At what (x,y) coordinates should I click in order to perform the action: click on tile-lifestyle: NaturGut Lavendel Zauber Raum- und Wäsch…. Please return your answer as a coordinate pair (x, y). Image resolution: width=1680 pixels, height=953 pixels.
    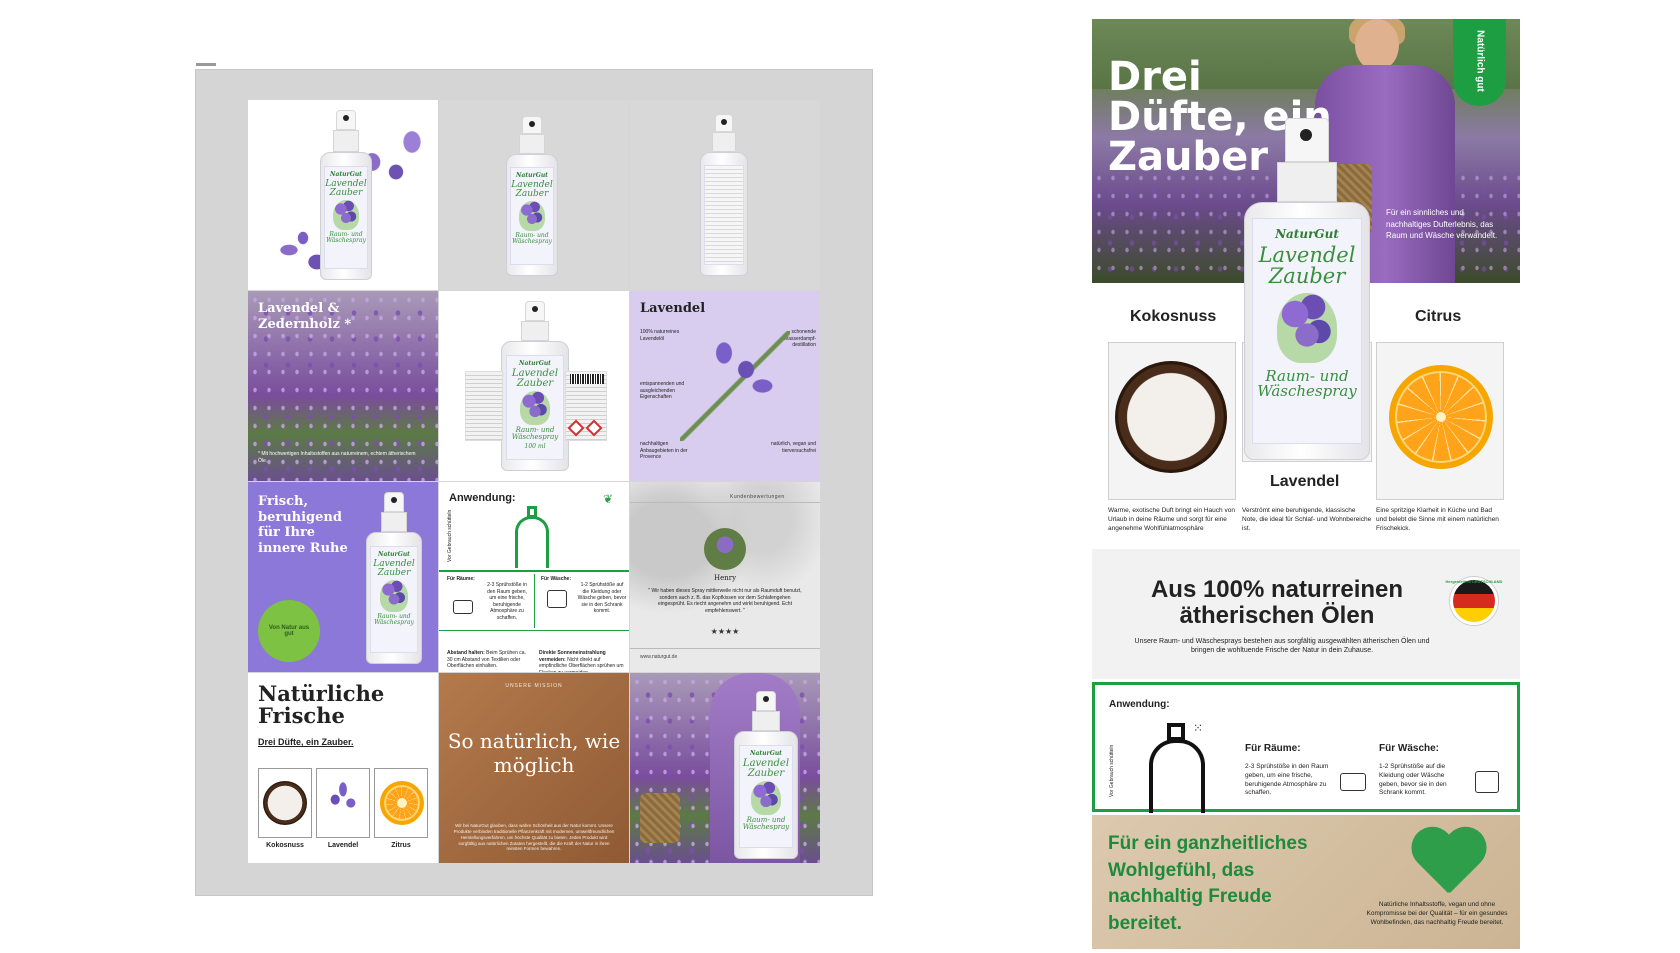
    Looking at the image, I should click on (725, 768).